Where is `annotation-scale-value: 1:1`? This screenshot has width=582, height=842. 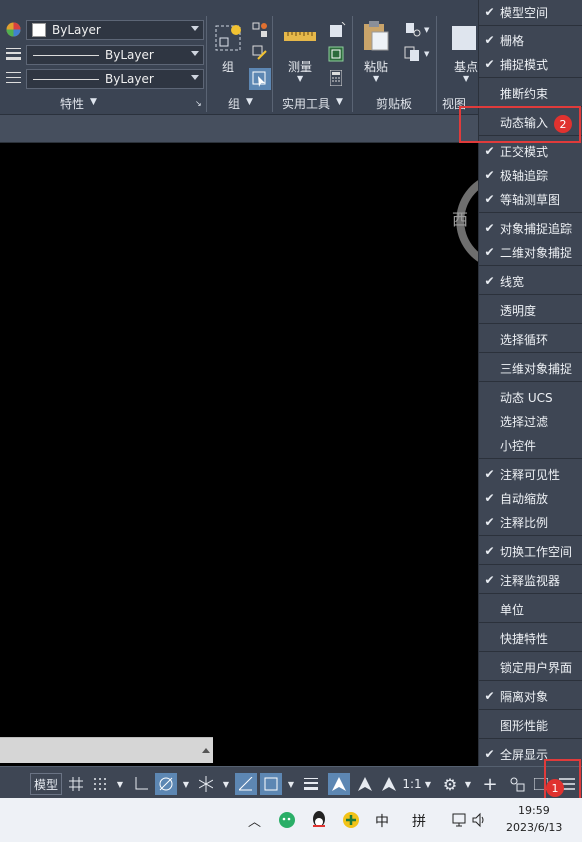
annotation-scale-value: 1:1 is located at coordinates (412, 784).